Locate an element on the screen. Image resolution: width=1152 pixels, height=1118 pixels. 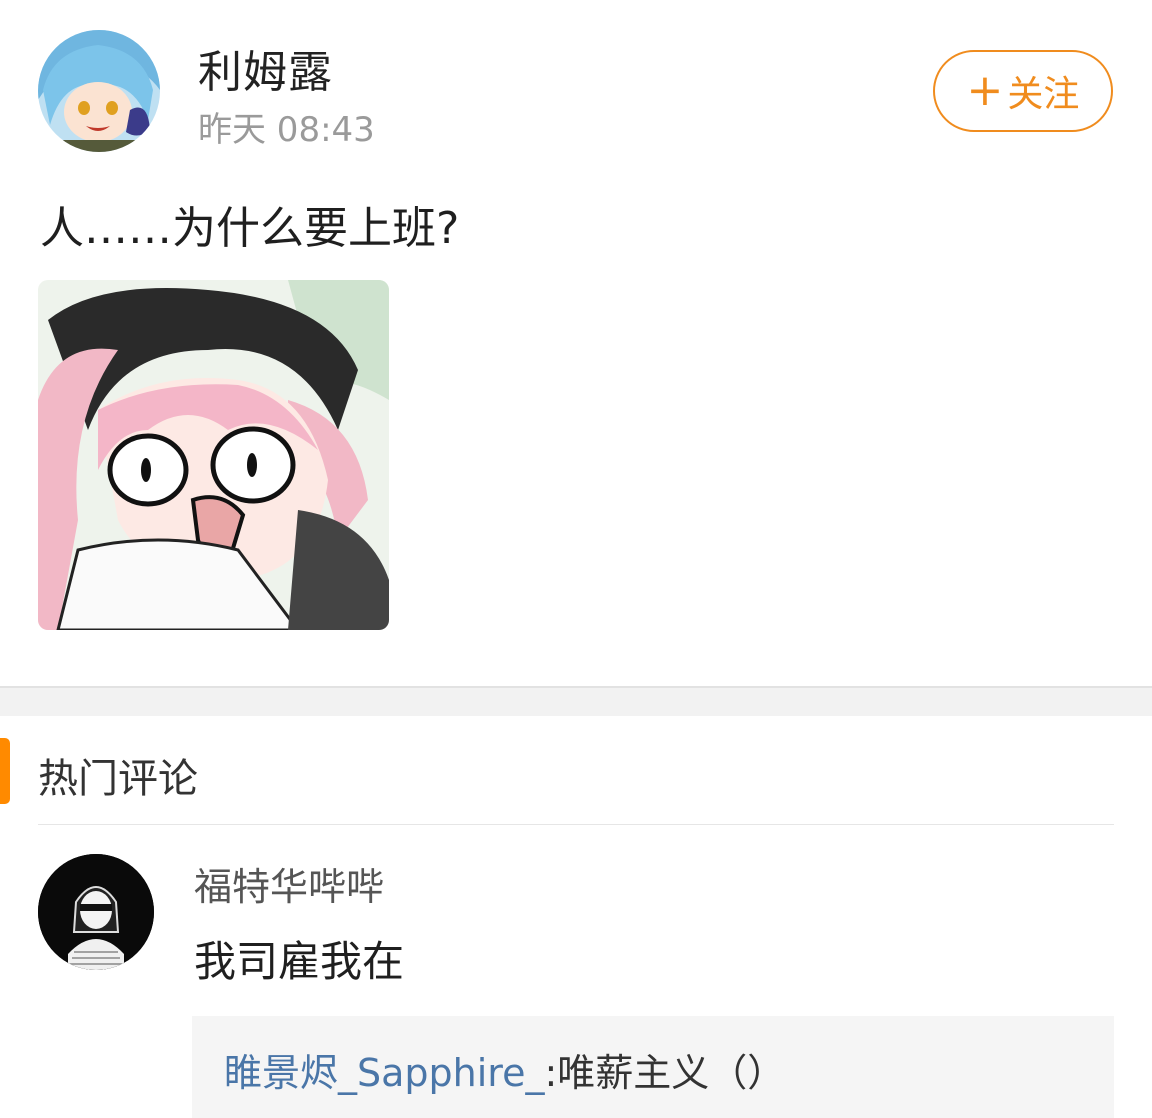
reply-box: 睢景烬_Sapphire_:唯薪主义（） is located at coordinates (653, 1067).